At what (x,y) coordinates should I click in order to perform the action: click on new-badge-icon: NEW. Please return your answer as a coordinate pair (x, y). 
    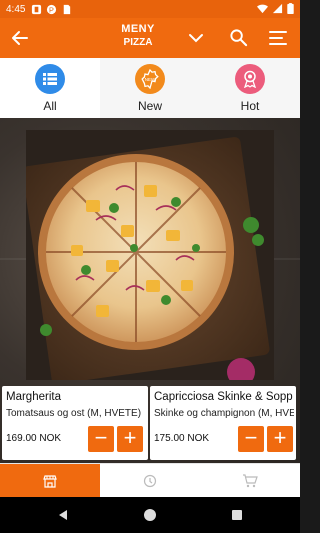
    Looking at the image, I should click on (150, 79).